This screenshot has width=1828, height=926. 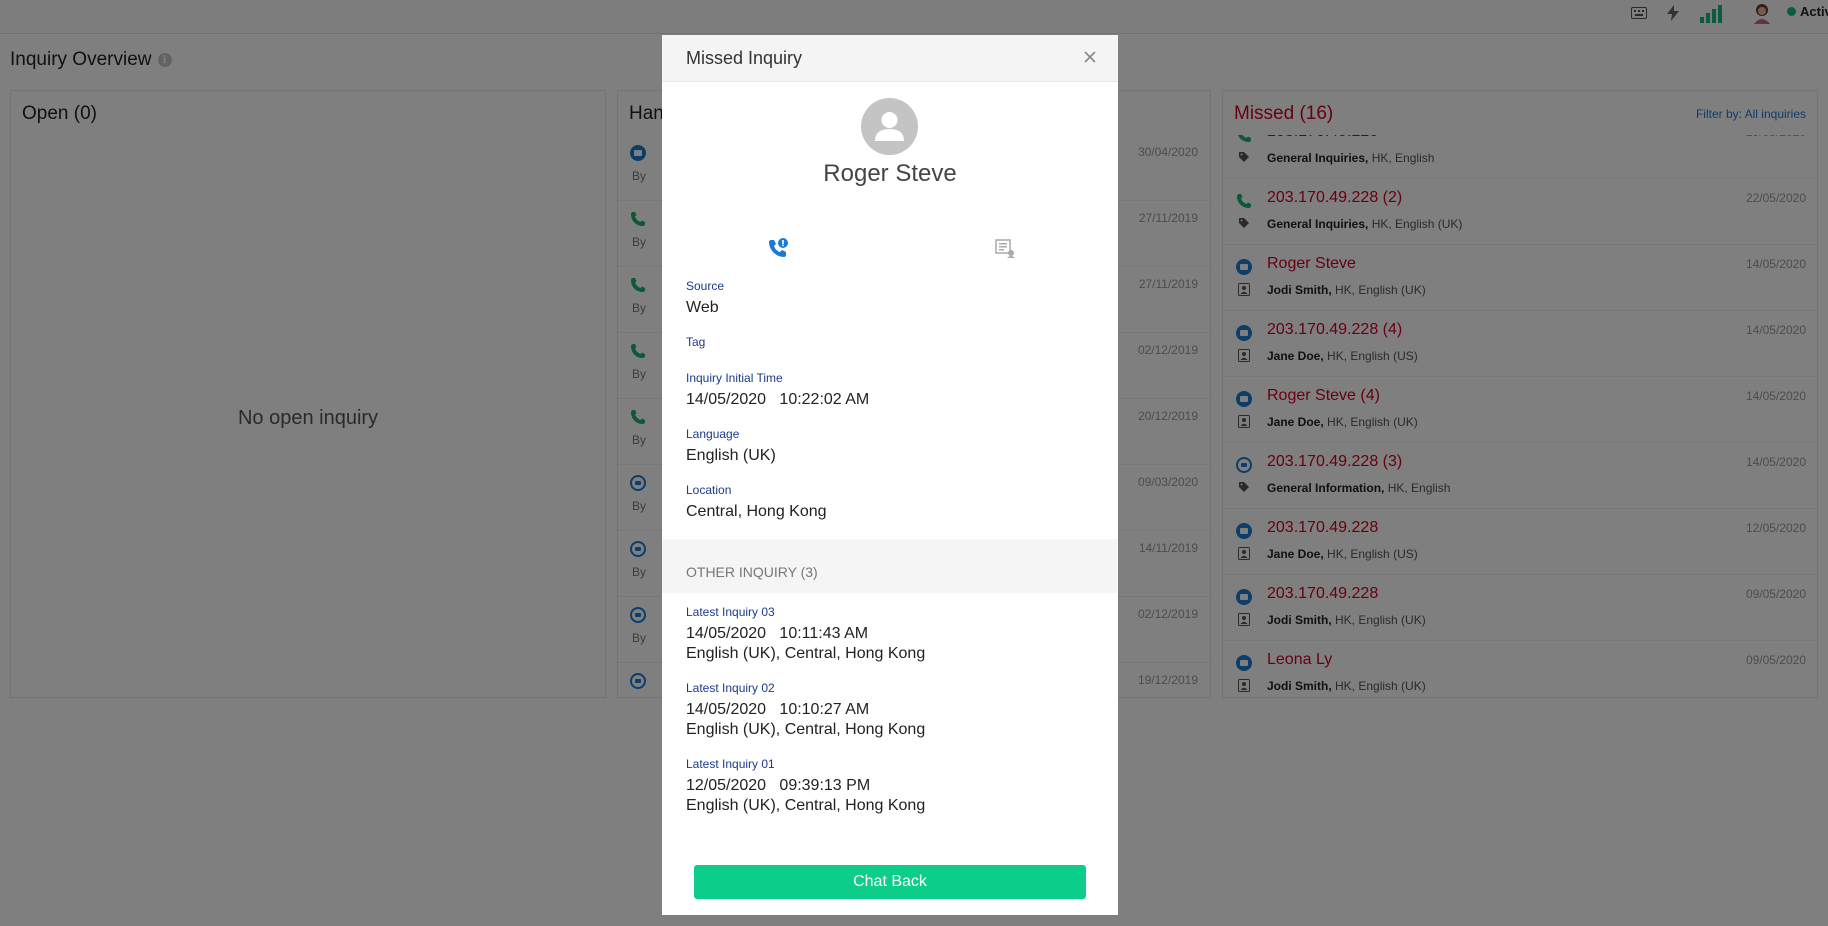 I want to click on tab-inquiry-details, so click(x=778, y=248).